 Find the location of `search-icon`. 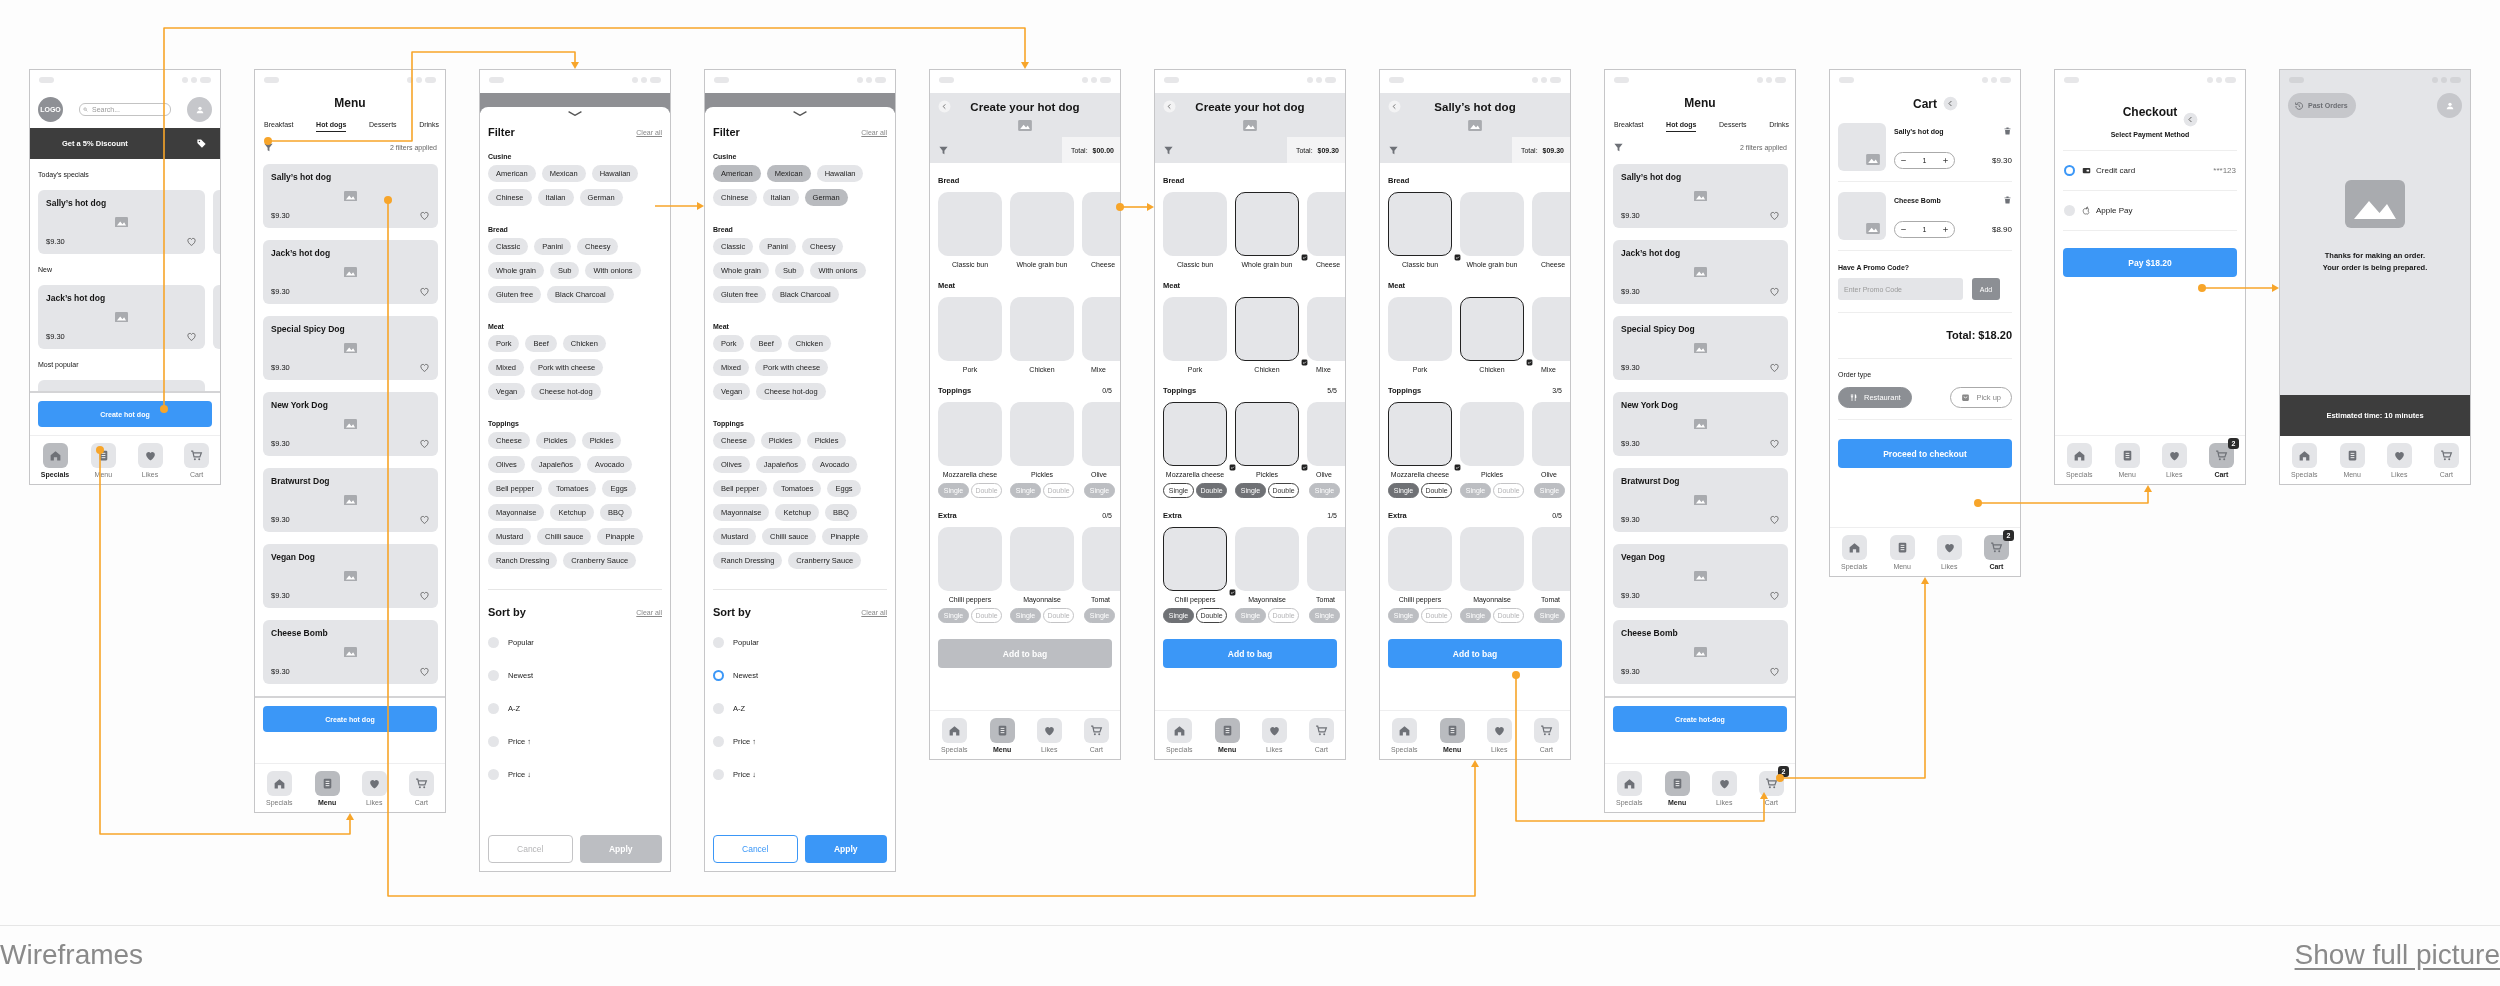

search-icon is located at coordinates (85, 109).